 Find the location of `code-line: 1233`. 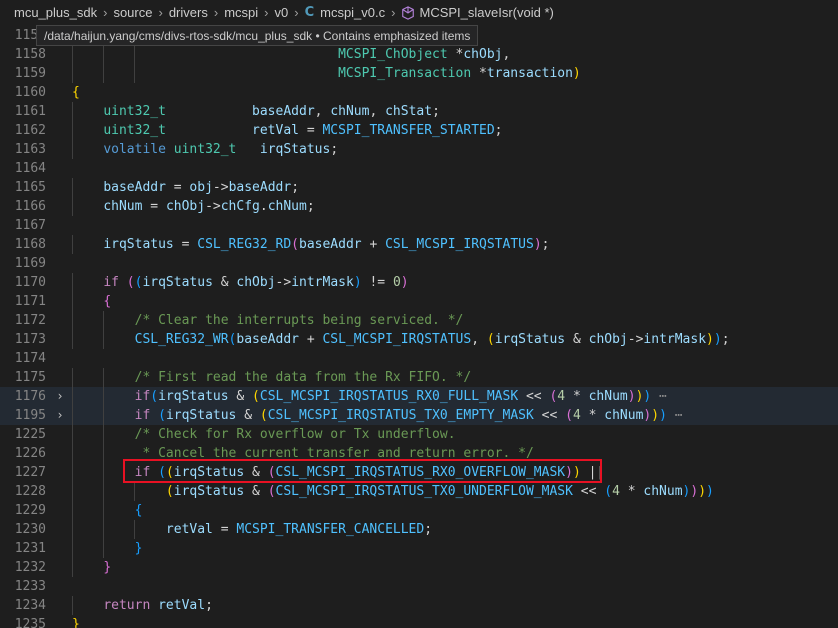

code-line: 1233 is located at coordinates (419, 586).